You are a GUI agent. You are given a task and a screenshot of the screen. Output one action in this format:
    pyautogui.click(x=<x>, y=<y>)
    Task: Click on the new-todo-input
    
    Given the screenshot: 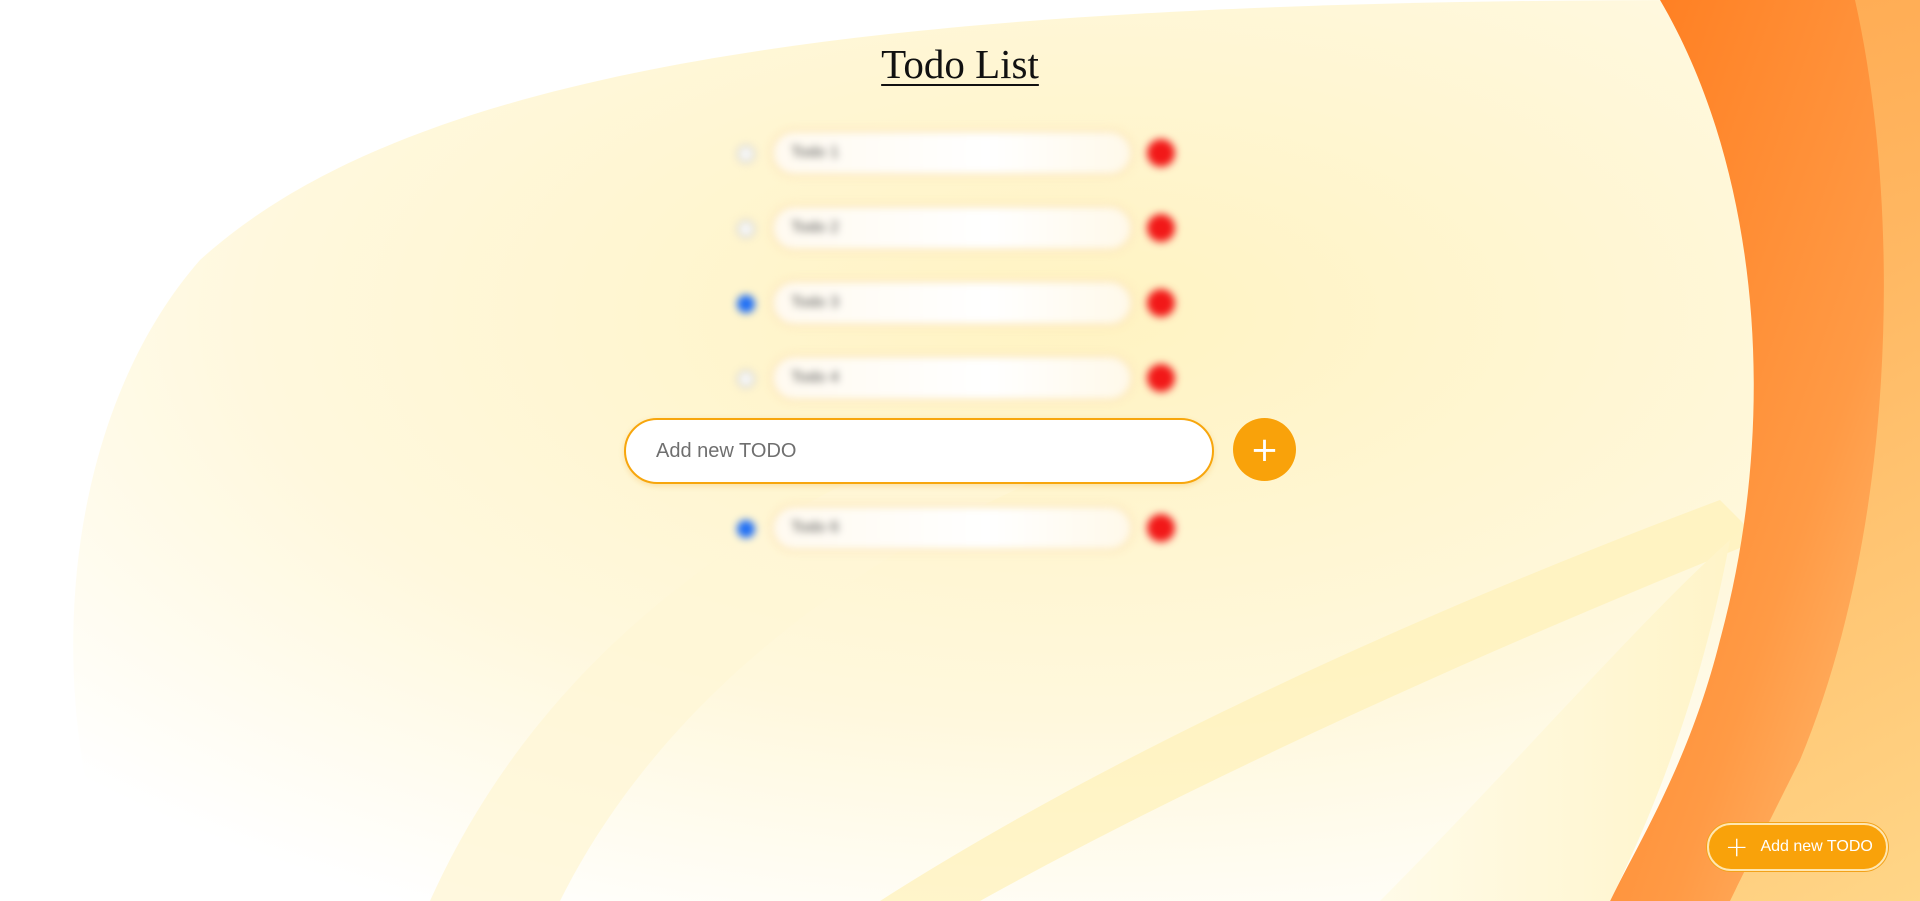 What is the action you would take?
    pyautogui.click(x=919, y=451)
    